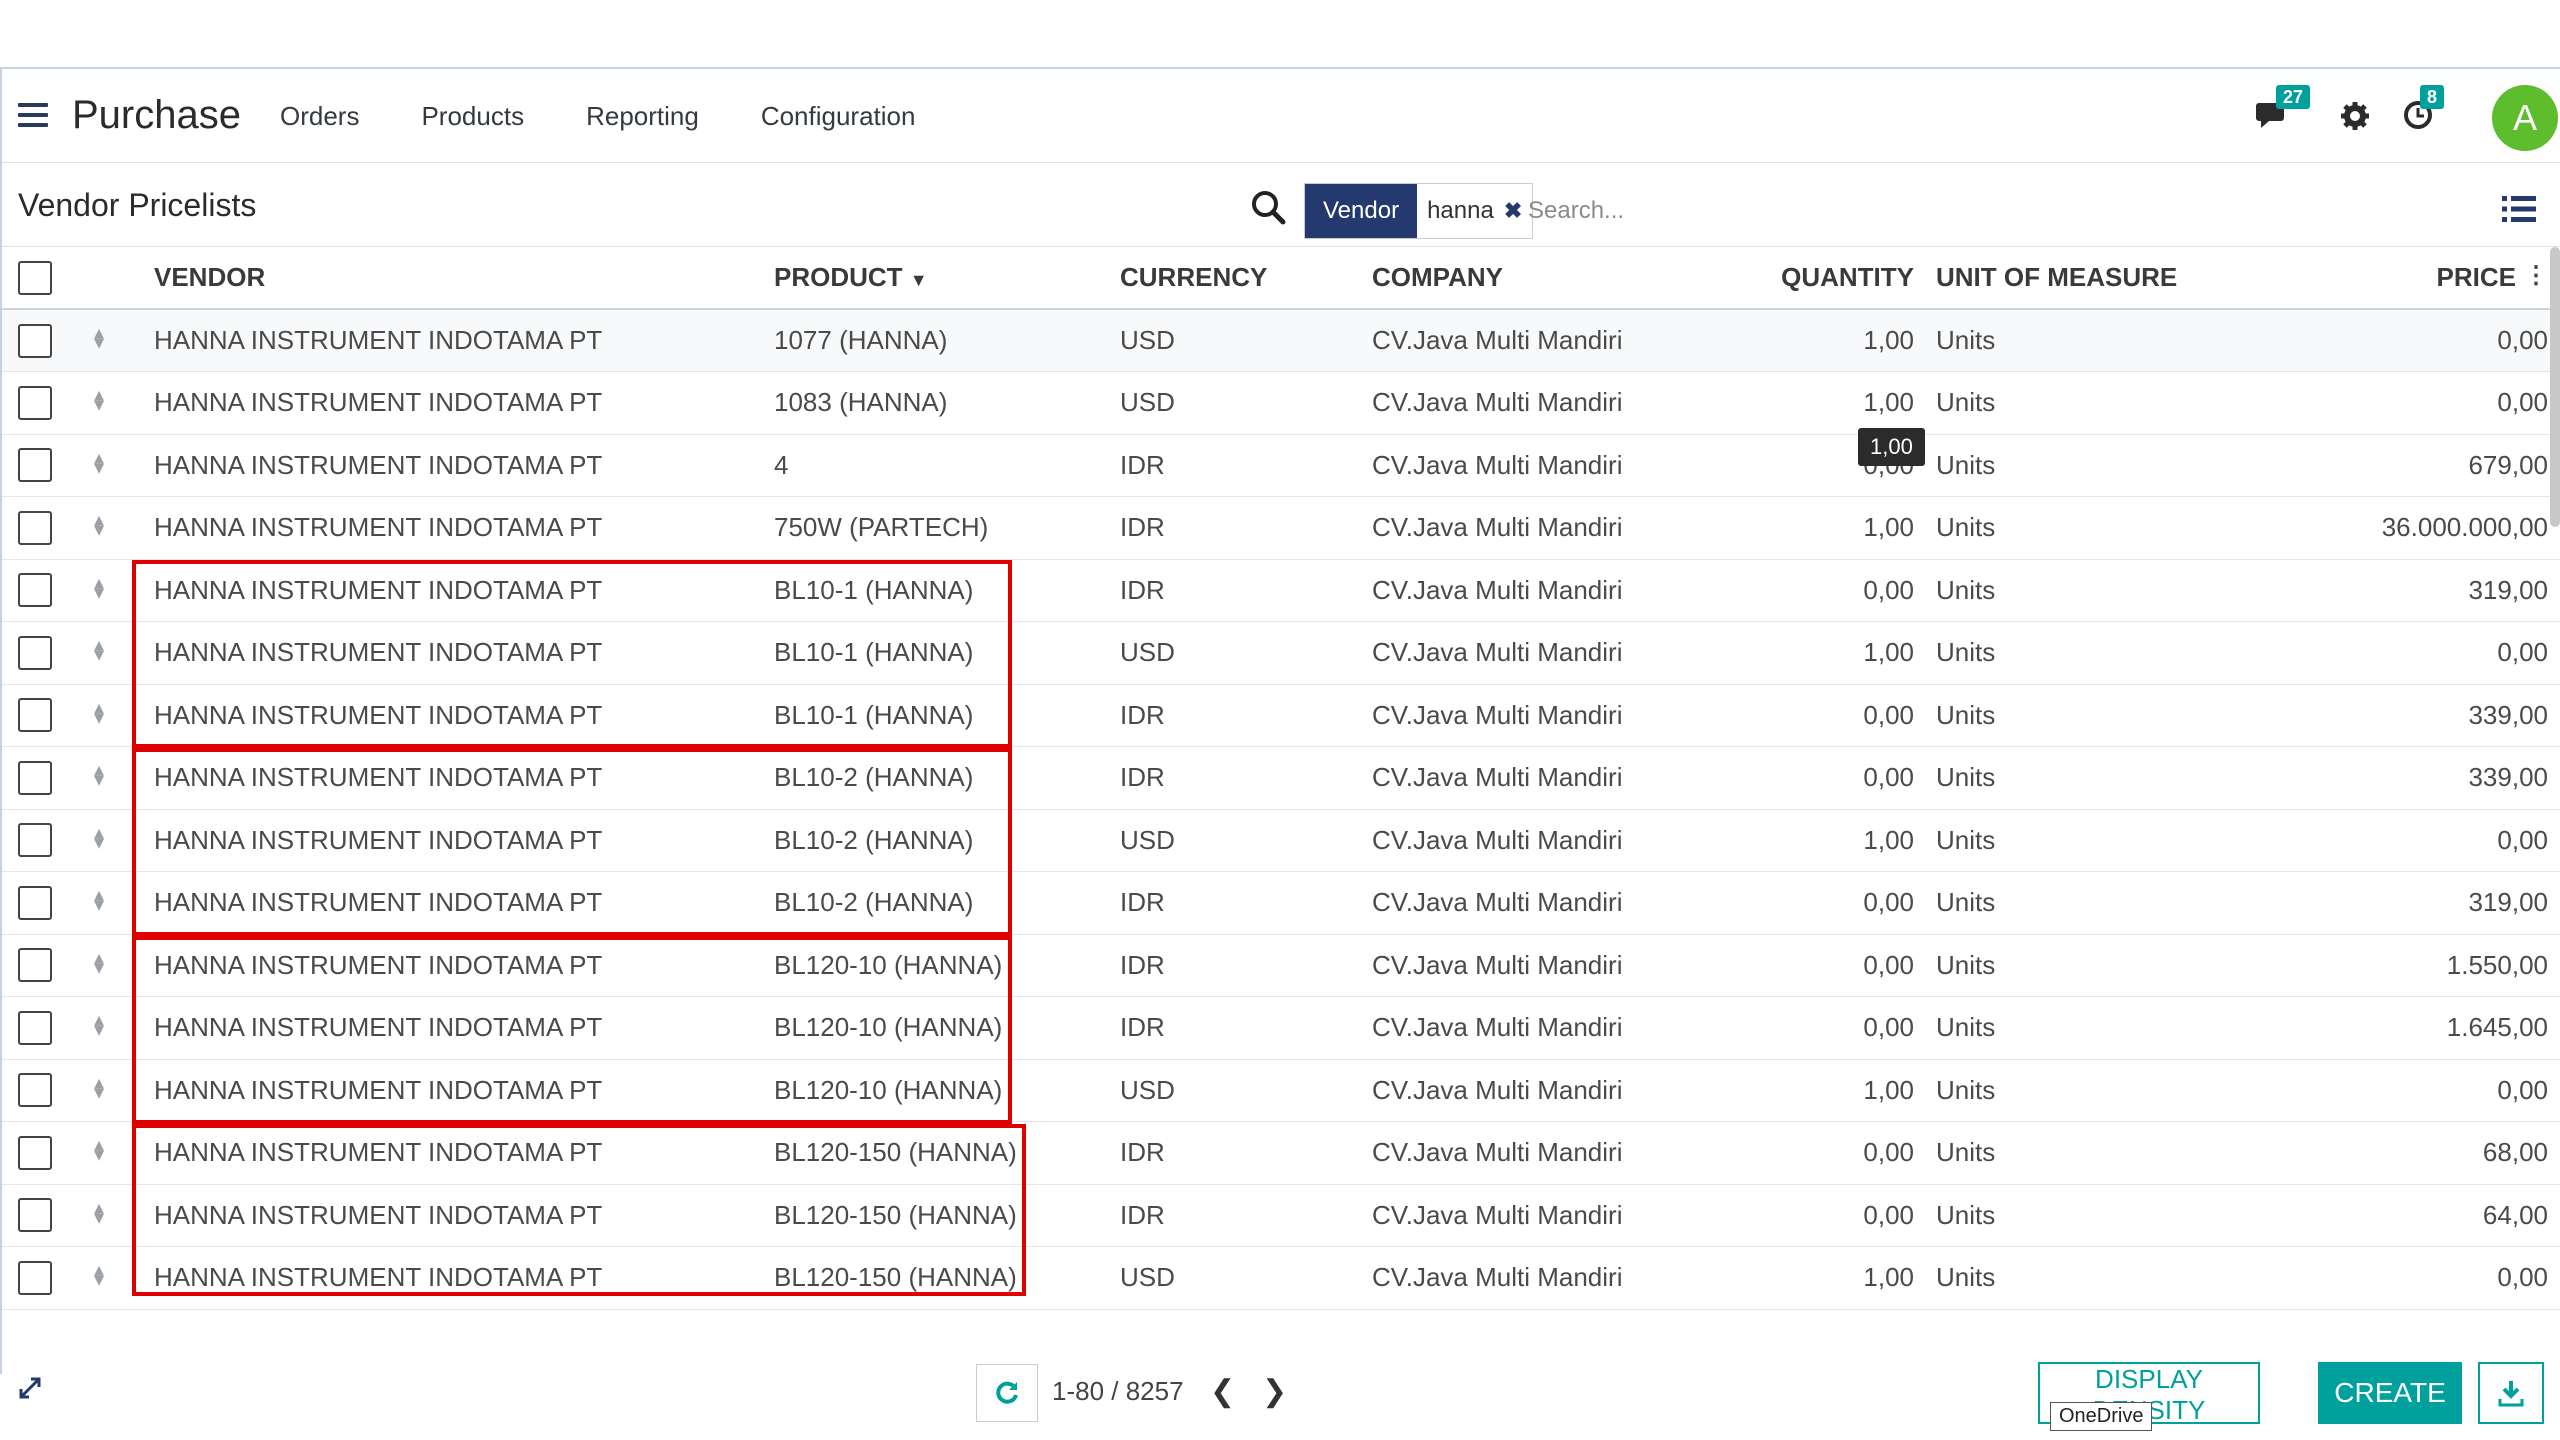 The height and width of the screenshot is (1440, 2560). Describe the element at coordinates (30, 1390) in the screenshot. I see `expand-icon` at that location.